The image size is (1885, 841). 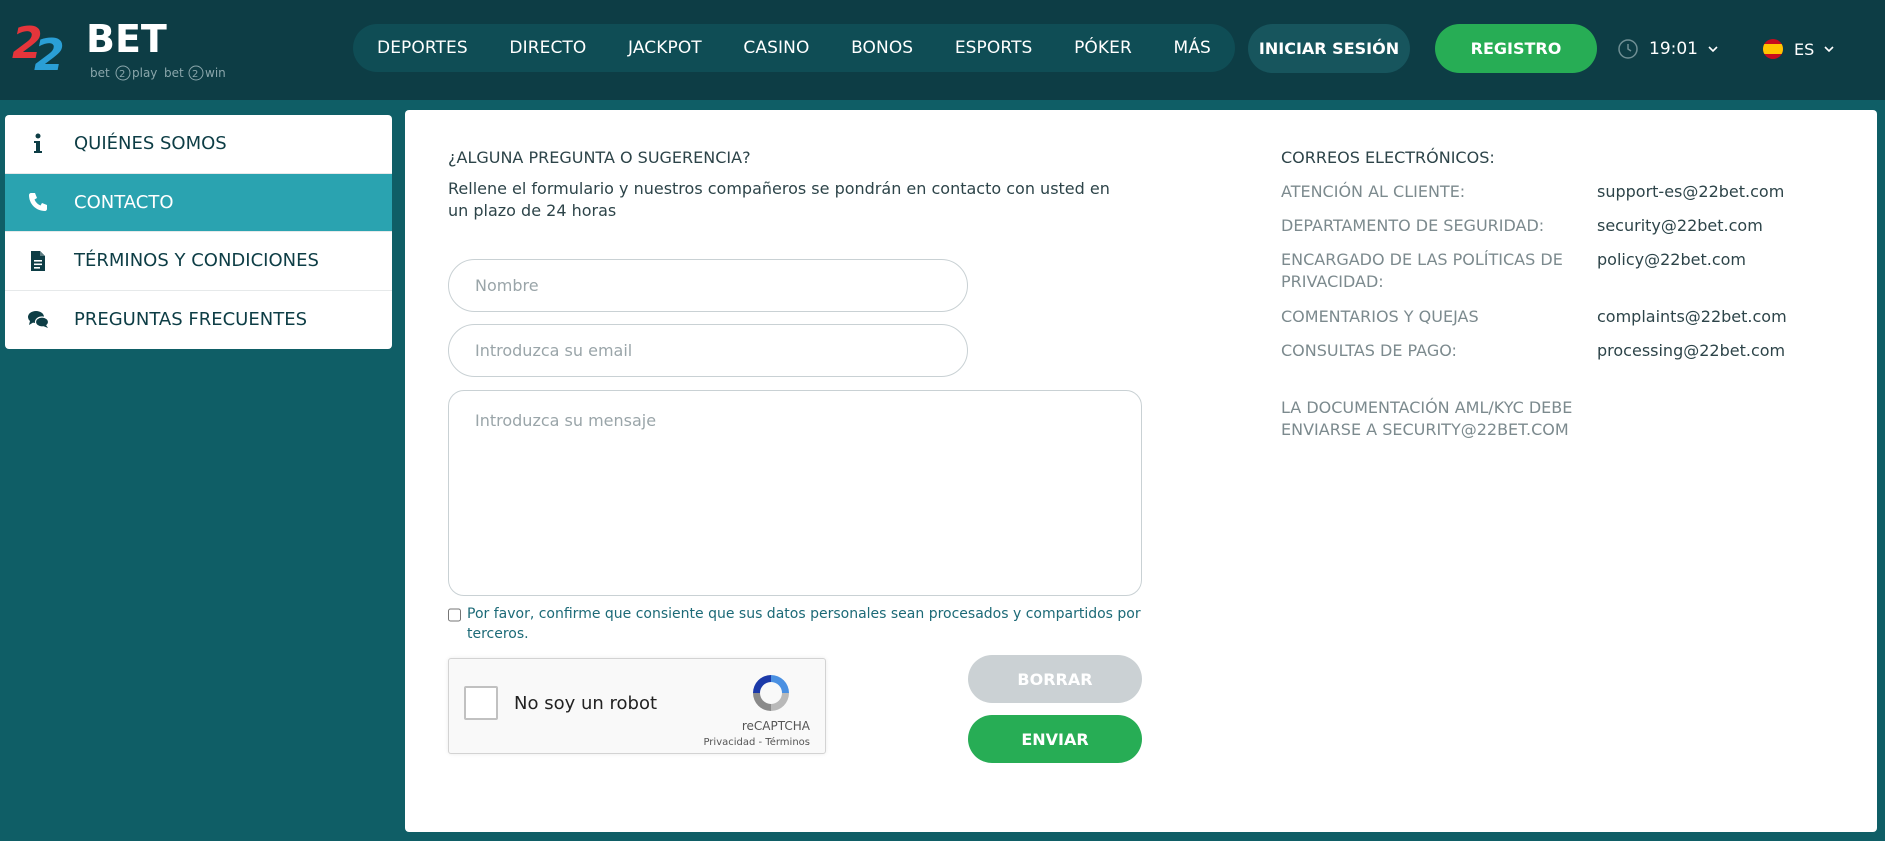 What do you see at coordinates (708, 285) in the screenshot?
I see `name-field` at bounding box center [708, 285].